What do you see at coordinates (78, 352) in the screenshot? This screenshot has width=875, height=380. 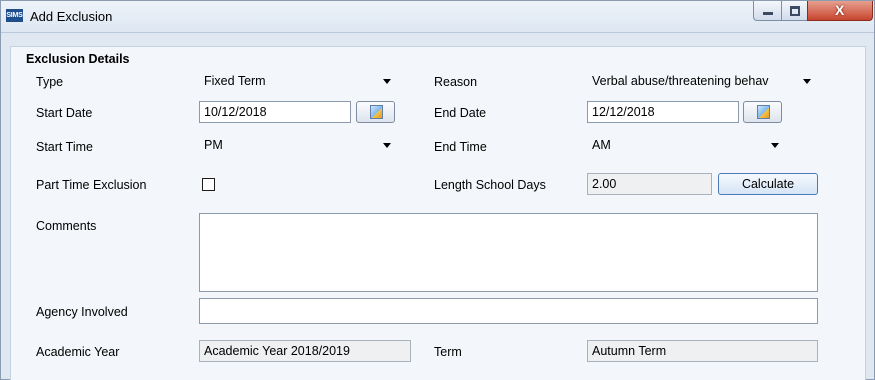 I see `academic-year-label: Academic Year` at bounding box center [78, 352].